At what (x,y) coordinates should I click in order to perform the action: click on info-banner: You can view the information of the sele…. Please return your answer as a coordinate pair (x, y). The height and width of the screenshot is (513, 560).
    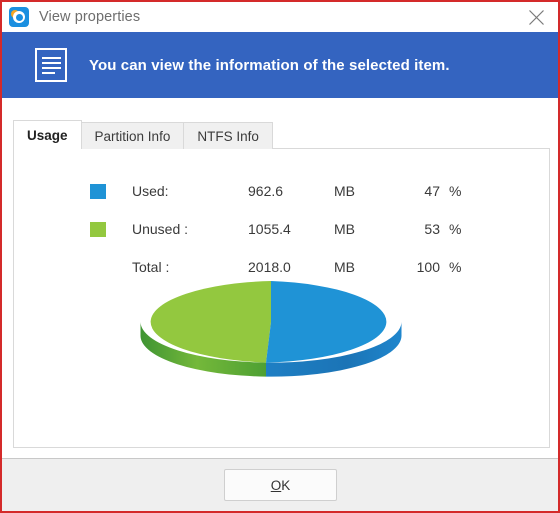
    Looking at the image, I should click on (280, 65).